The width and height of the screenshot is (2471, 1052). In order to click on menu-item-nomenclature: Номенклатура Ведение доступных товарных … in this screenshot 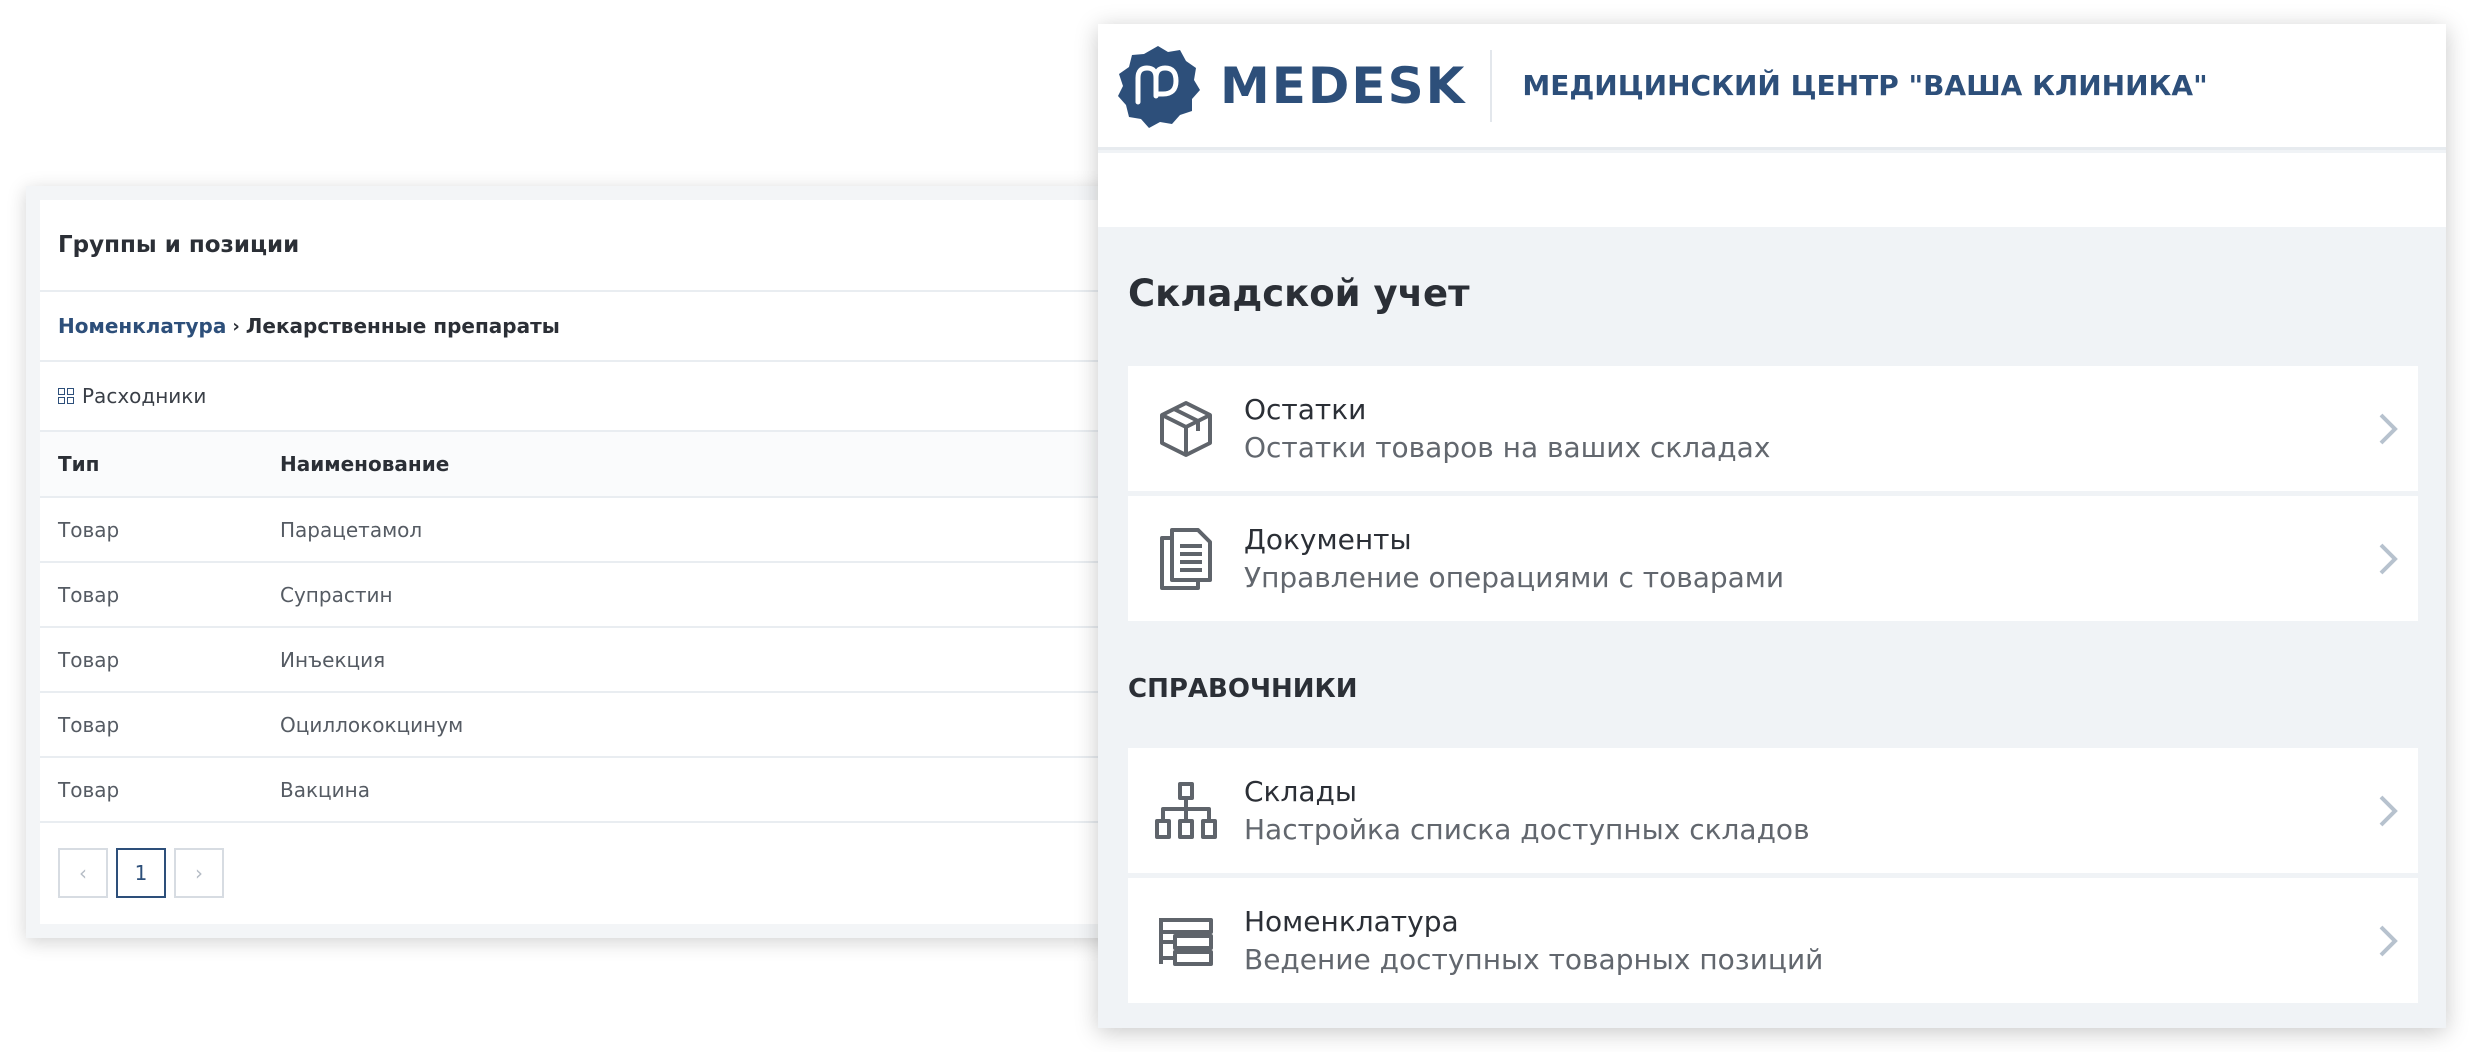, I will do `click(1773, 940)`.